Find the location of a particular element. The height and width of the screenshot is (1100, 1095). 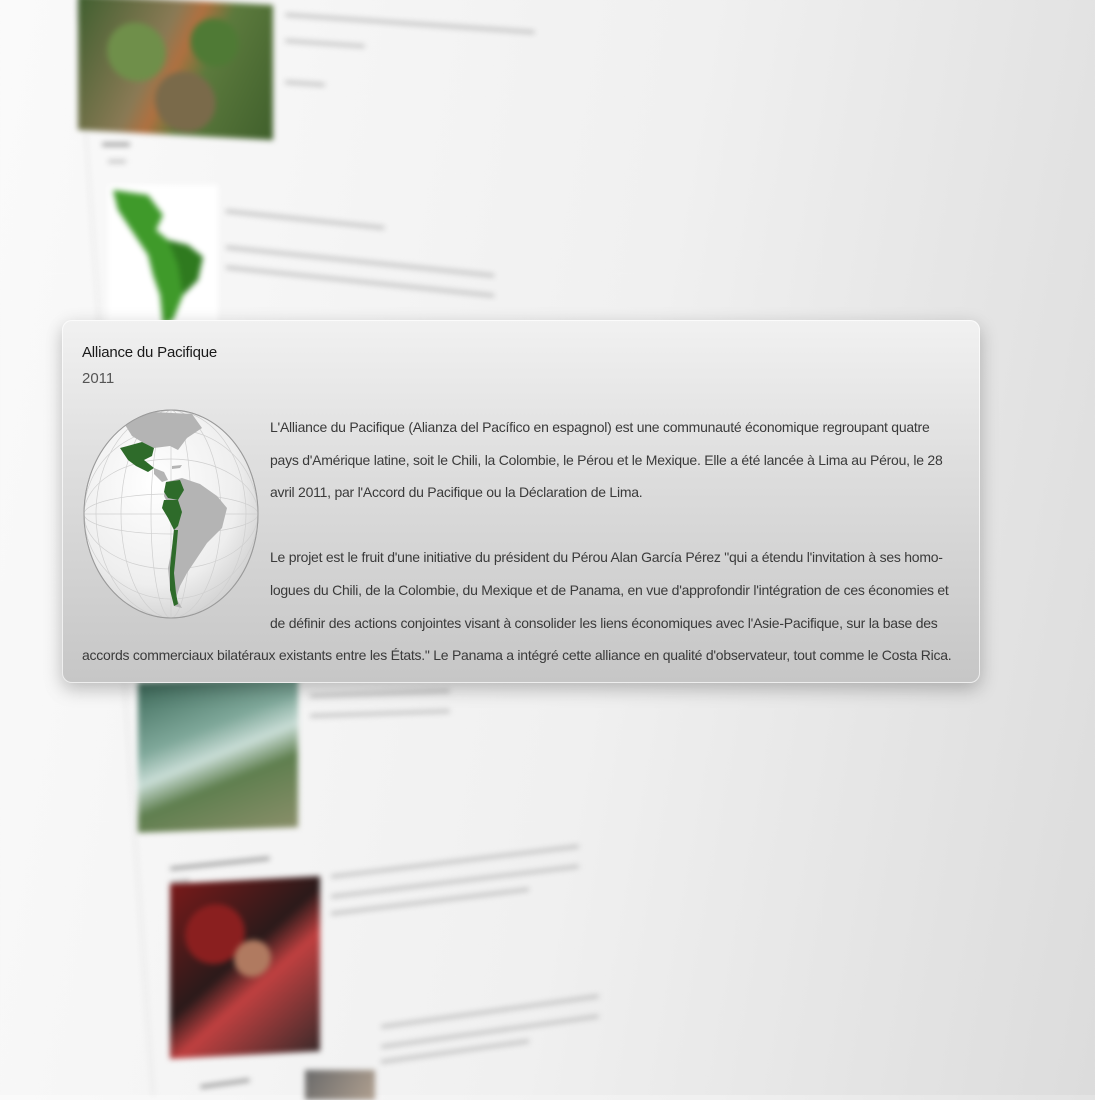

photo-thumbnail is located at coordinates (340, 1085).